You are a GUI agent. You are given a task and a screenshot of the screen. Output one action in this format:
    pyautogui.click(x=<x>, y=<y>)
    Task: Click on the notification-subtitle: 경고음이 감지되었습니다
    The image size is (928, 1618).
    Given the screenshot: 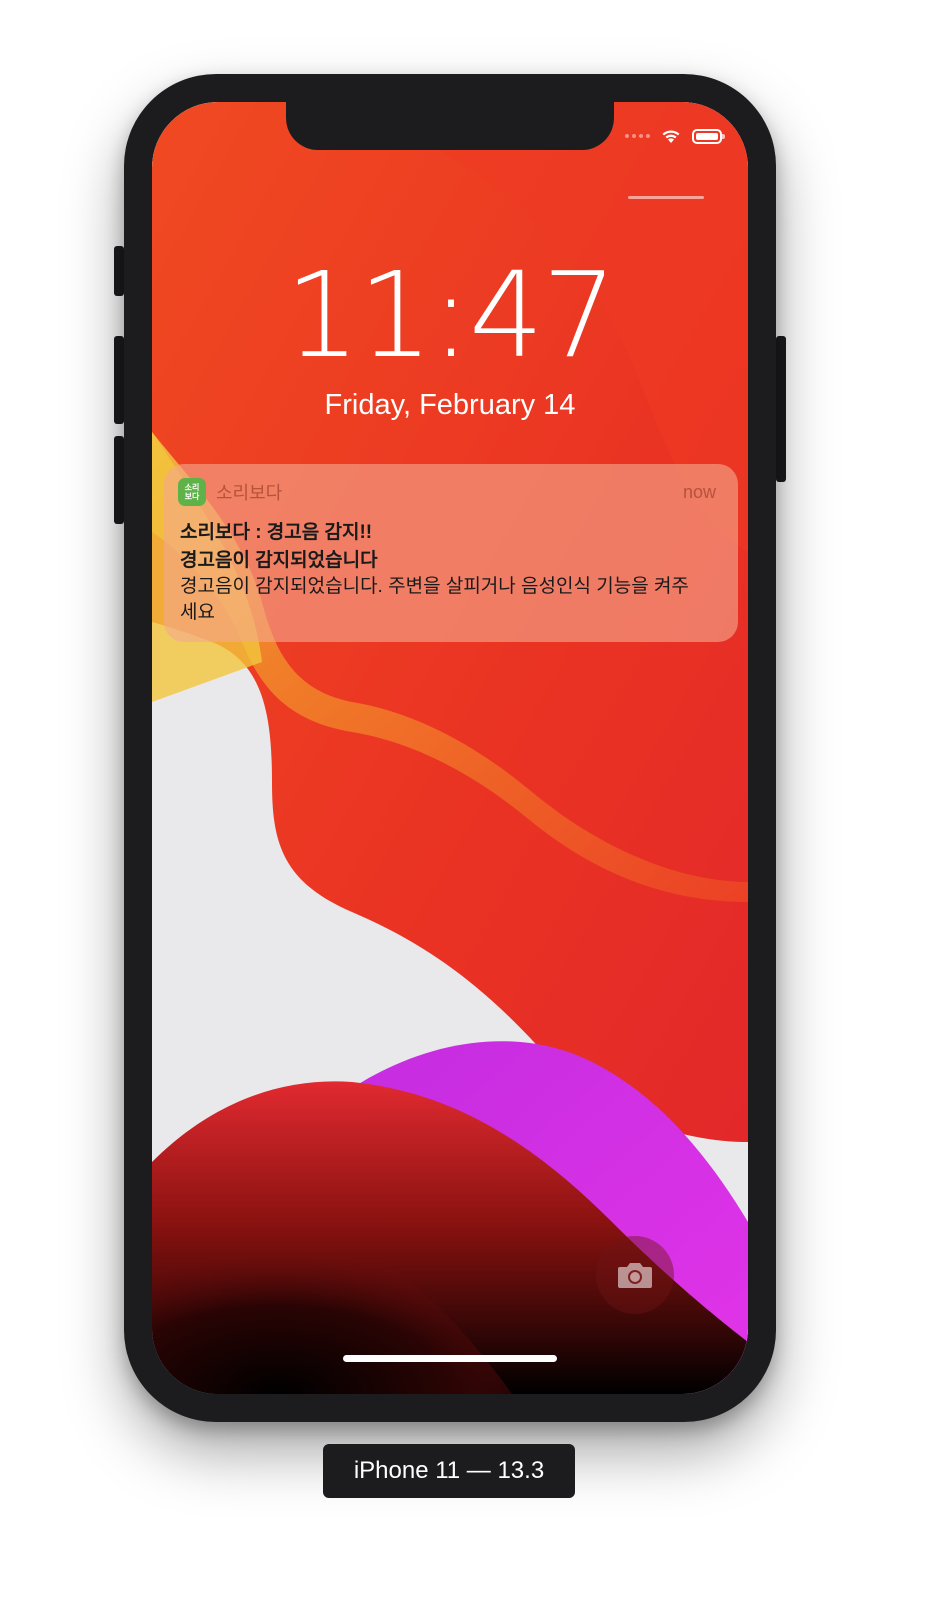 What is the action you would take?
    pyautogui.click(x=279, y=560)
    